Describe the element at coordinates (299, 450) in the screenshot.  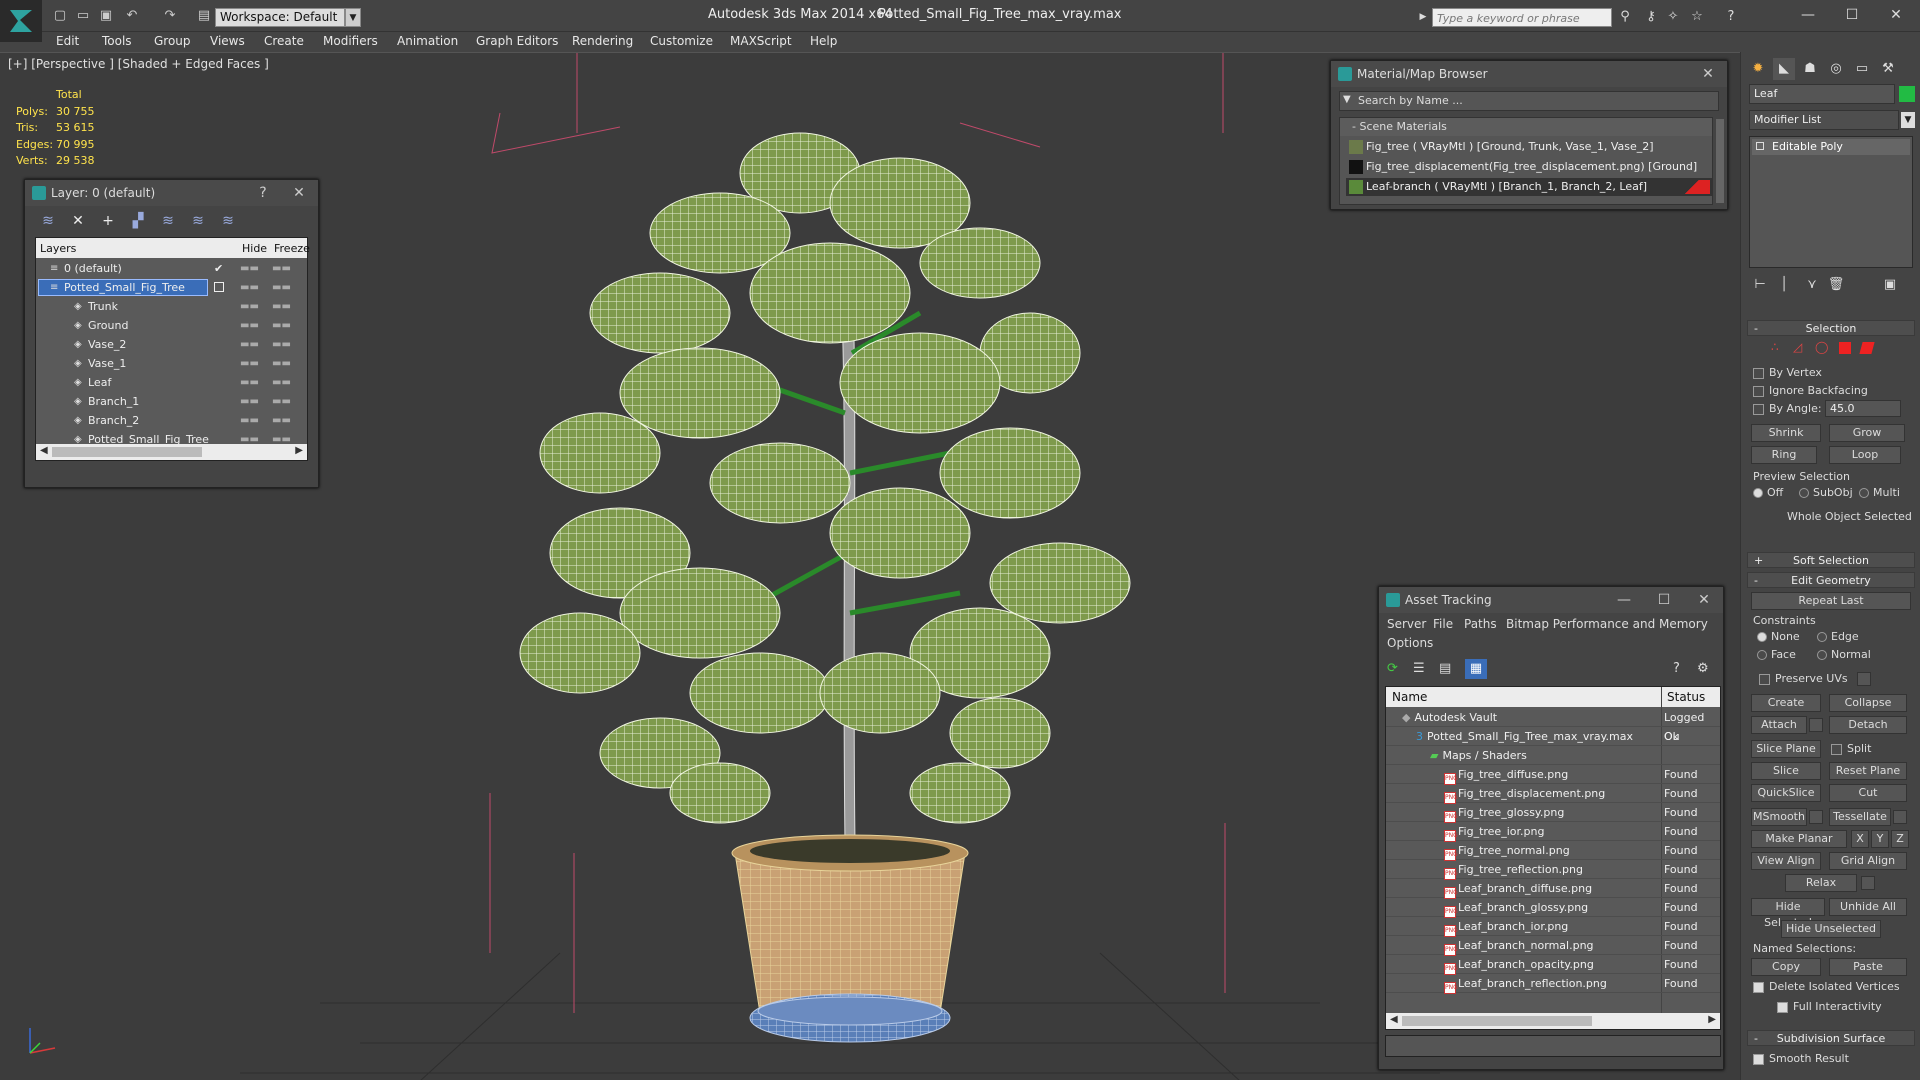
I see `scroll-right-icon: ▶` at that location.